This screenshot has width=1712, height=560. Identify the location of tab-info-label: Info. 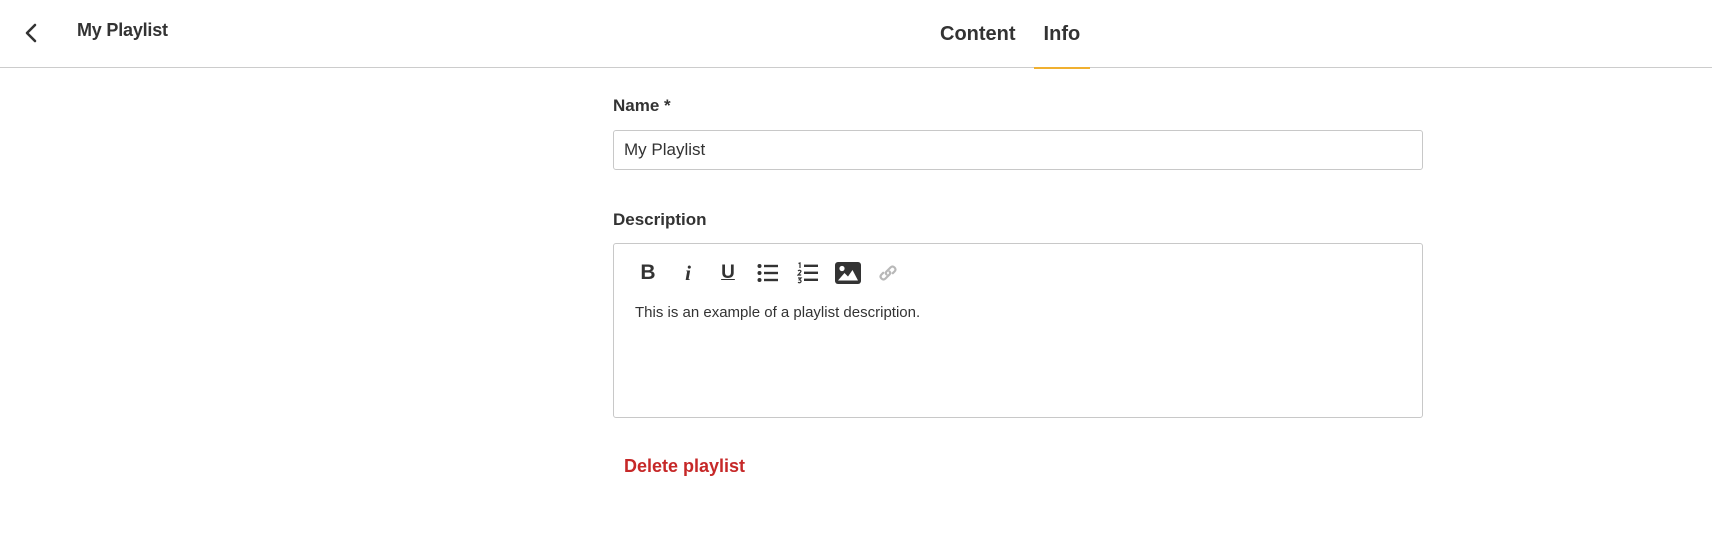
(1062, 33).